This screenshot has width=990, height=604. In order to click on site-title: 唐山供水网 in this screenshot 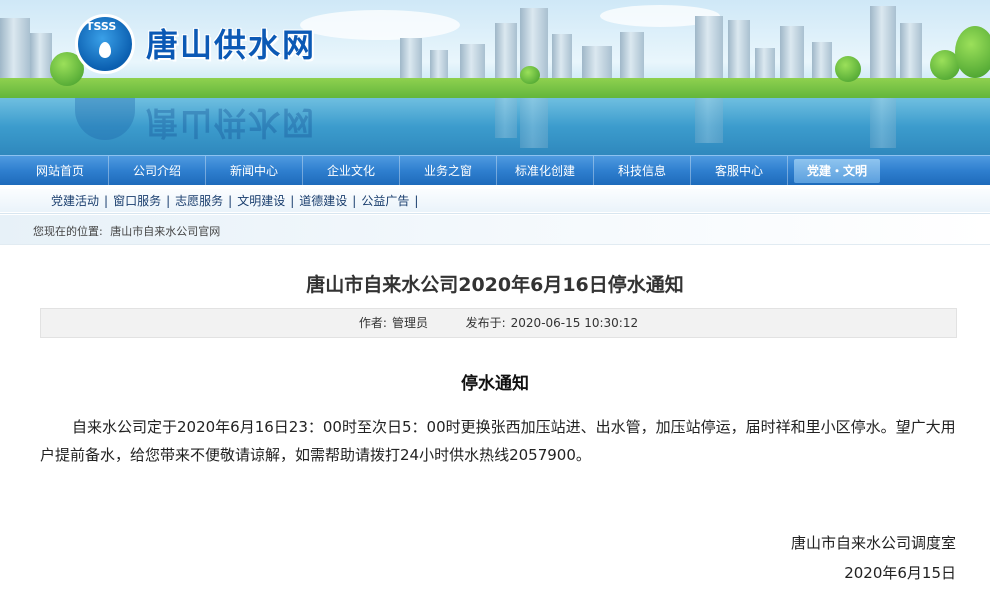, I will do `click(231, 43)`.